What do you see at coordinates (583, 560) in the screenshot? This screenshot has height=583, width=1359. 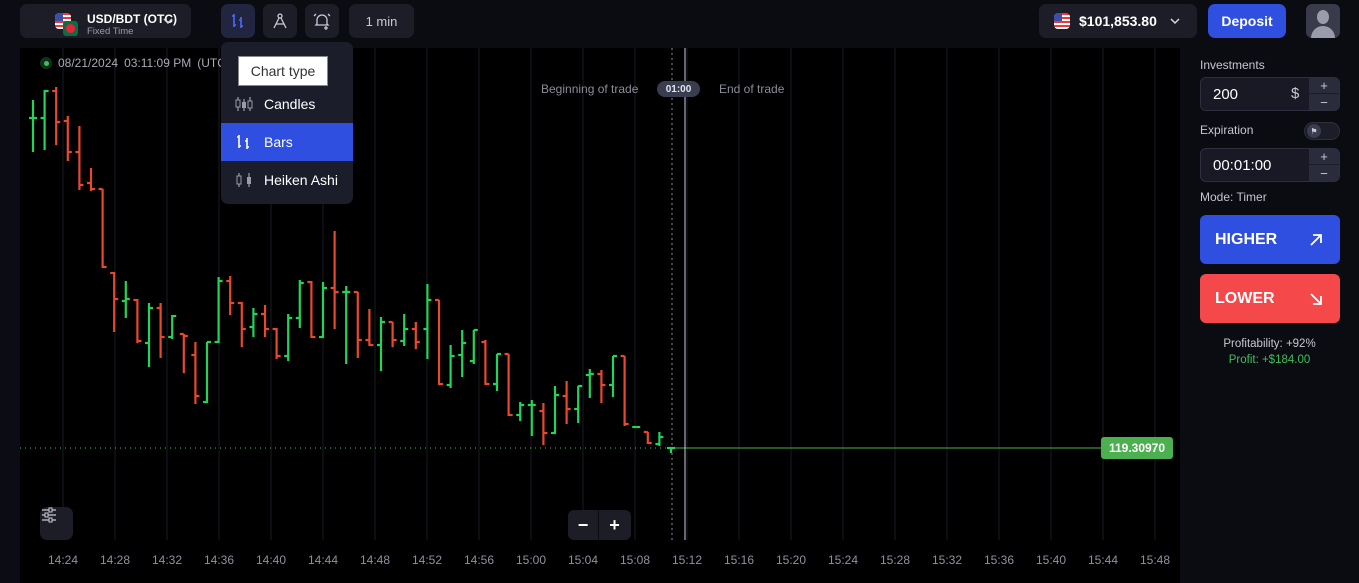 I see `x-tick-label: 15:04` at bounding box center [583, 560].